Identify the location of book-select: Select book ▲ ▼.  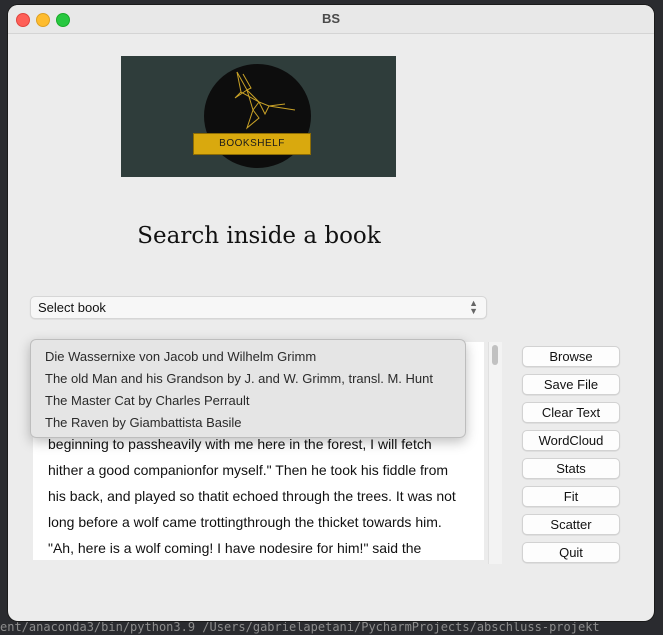
(258, 307).